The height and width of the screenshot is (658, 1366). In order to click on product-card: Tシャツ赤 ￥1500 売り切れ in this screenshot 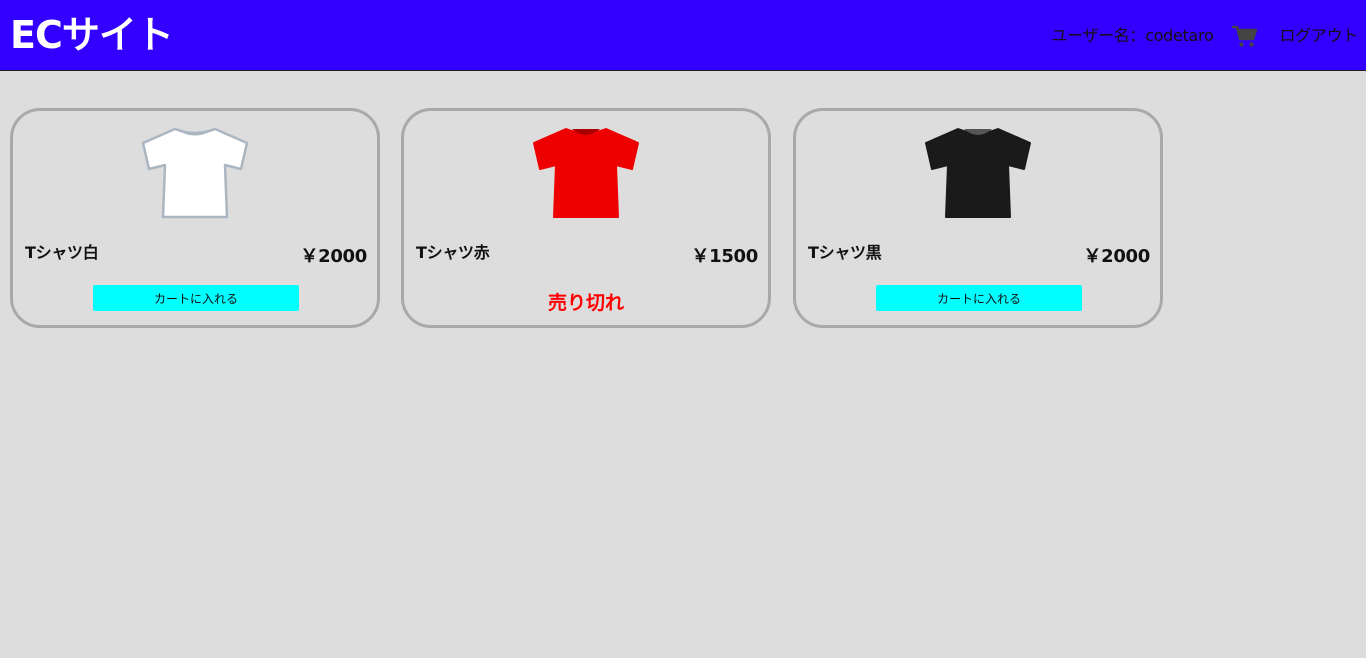, I will do `click(586, 218)`.